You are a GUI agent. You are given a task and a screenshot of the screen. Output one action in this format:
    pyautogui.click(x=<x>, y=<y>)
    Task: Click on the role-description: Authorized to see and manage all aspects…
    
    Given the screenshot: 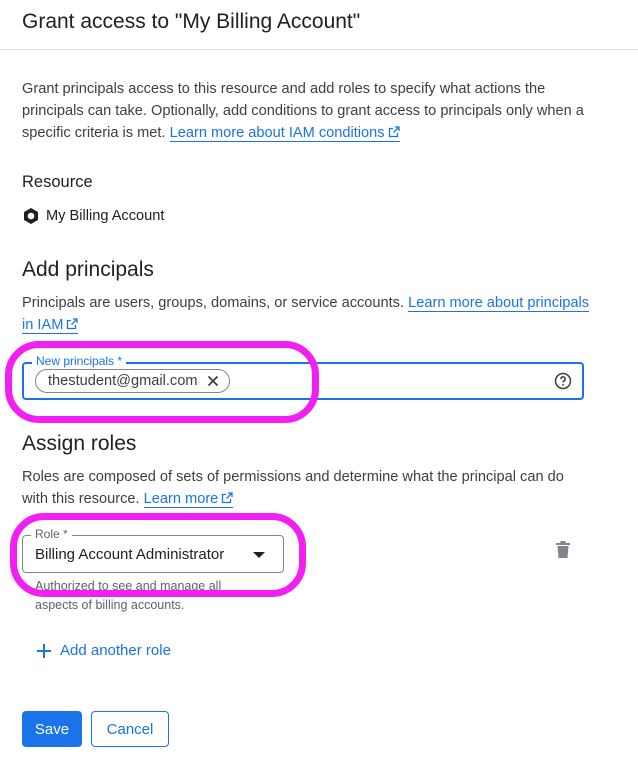 What is the action you would take?
    pyautogui.click(x=128, y=595)
    